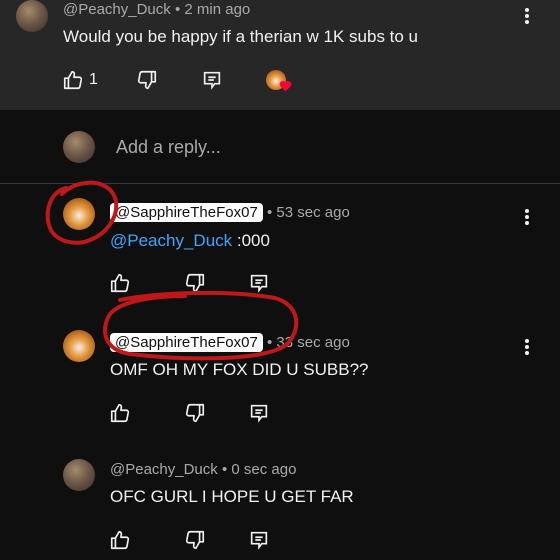 The width and height of the screenshot is (560, 560). What do you see at coordinates (285, 86) in the screenshot?
I see `heart-icon` at bounding box center [285, 86].